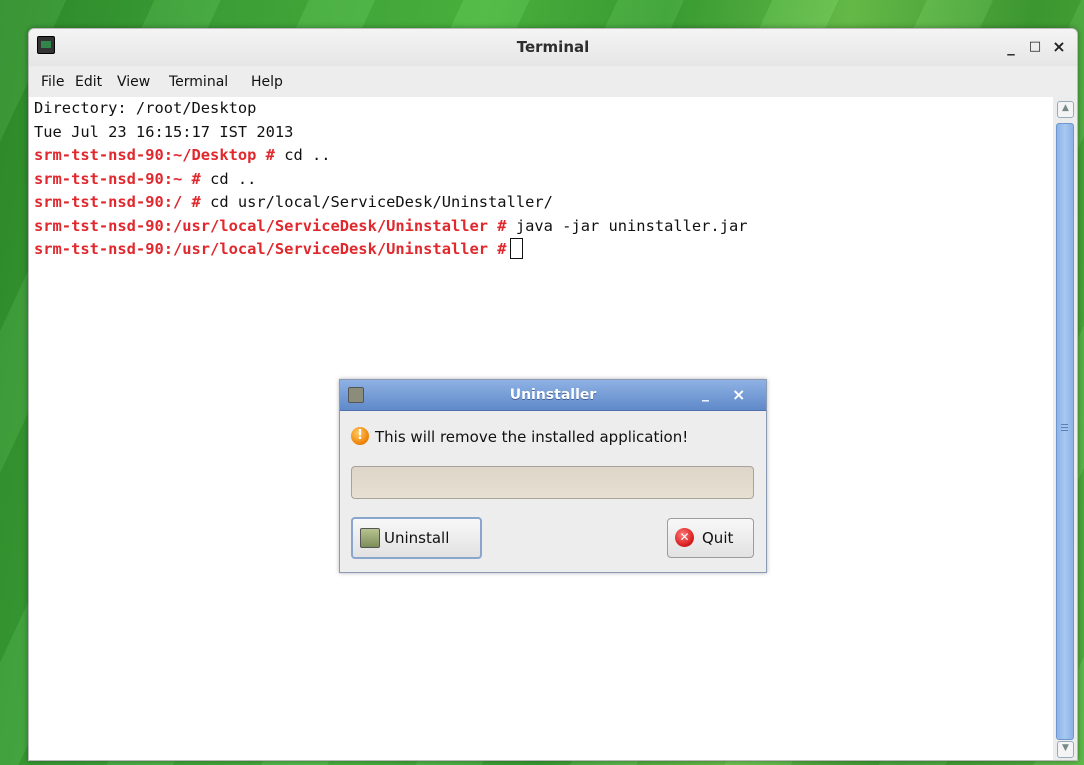 This screenshot has height=765, width=1084. I want to click on scroll-up-arrow-icon: ▲, so click(1065, 109).